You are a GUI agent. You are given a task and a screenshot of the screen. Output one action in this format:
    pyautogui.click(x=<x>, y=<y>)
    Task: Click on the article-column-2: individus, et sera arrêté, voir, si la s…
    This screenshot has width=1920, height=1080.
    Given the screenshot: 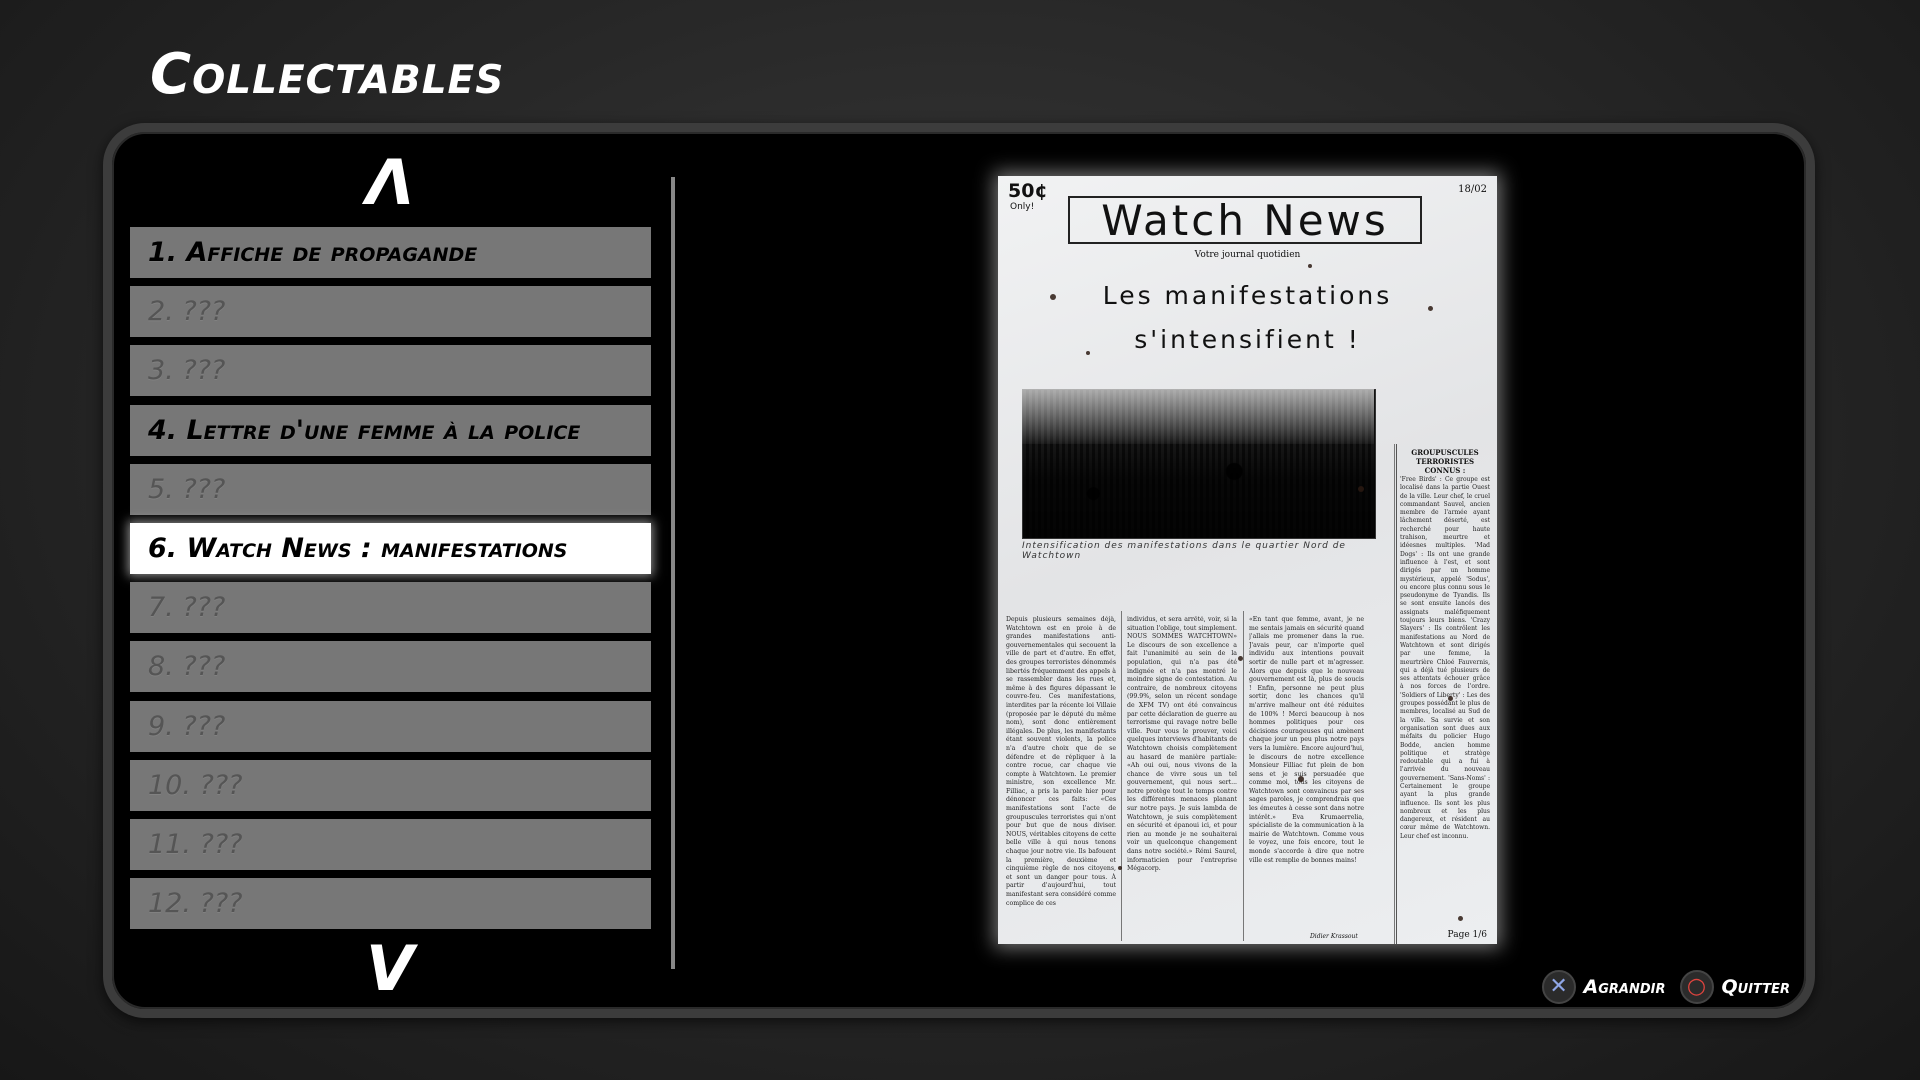 What is the action you would take?
    pyautogui.click(x=1182, y=744)
    